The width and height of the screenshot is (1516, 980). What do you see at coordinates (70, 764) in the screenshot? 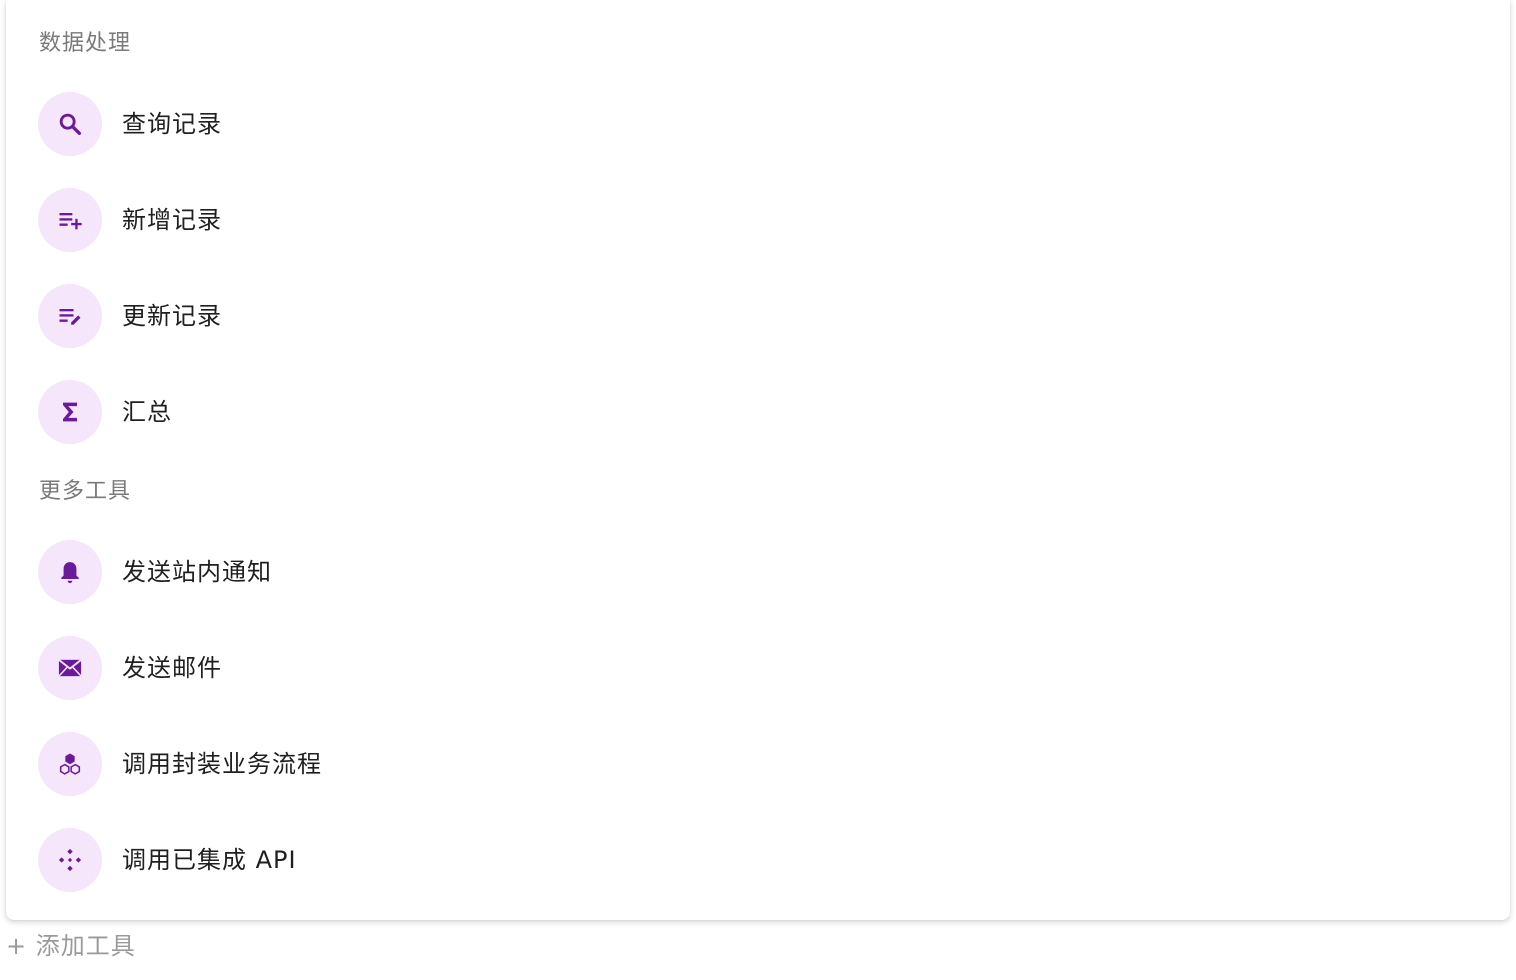
I see `workflow-icon` at bounding box center [70, 764].